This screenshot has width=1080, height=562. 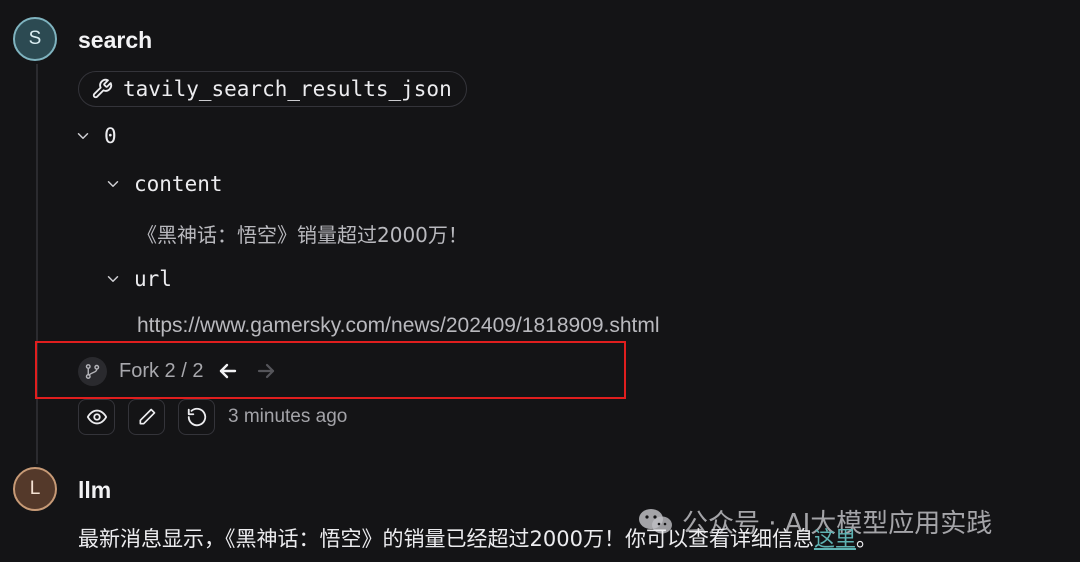 I want to click on llm-message-body: 最新消息显示，《黑神话：悟空》的销量已经超过2000万！你可以查看详细信息, so click(x=446, y=539).